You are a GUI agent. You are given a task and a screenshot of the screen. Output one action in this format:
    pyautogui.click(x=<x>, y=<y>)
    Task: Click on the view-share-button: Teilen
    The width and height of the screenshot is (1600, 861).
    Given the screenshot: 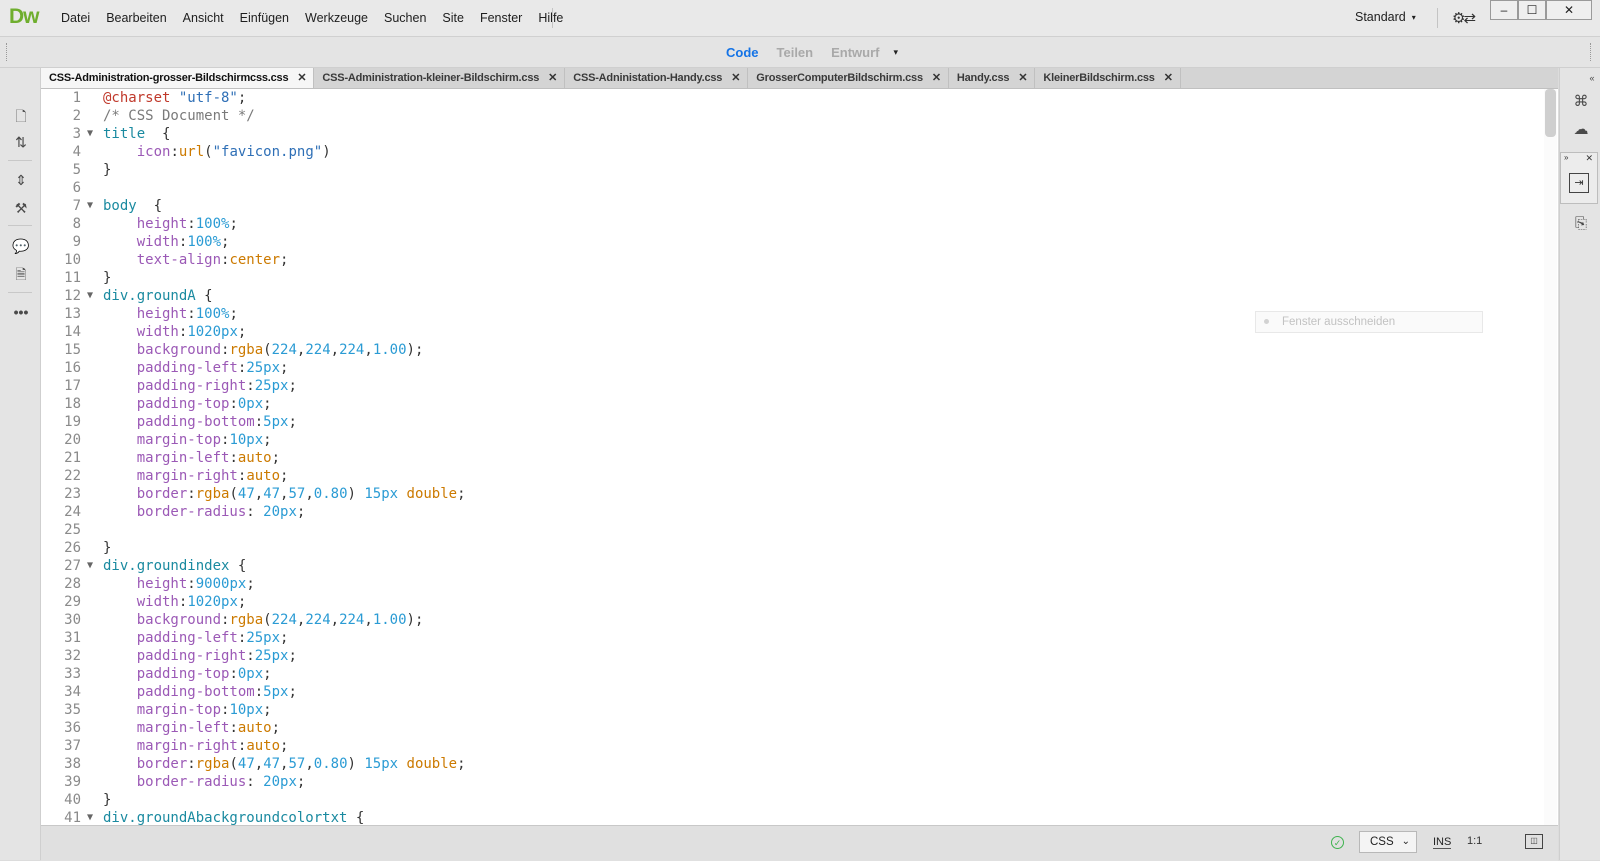 What is the action you would take?
    pyautogui.click(x=795, y=52)
    